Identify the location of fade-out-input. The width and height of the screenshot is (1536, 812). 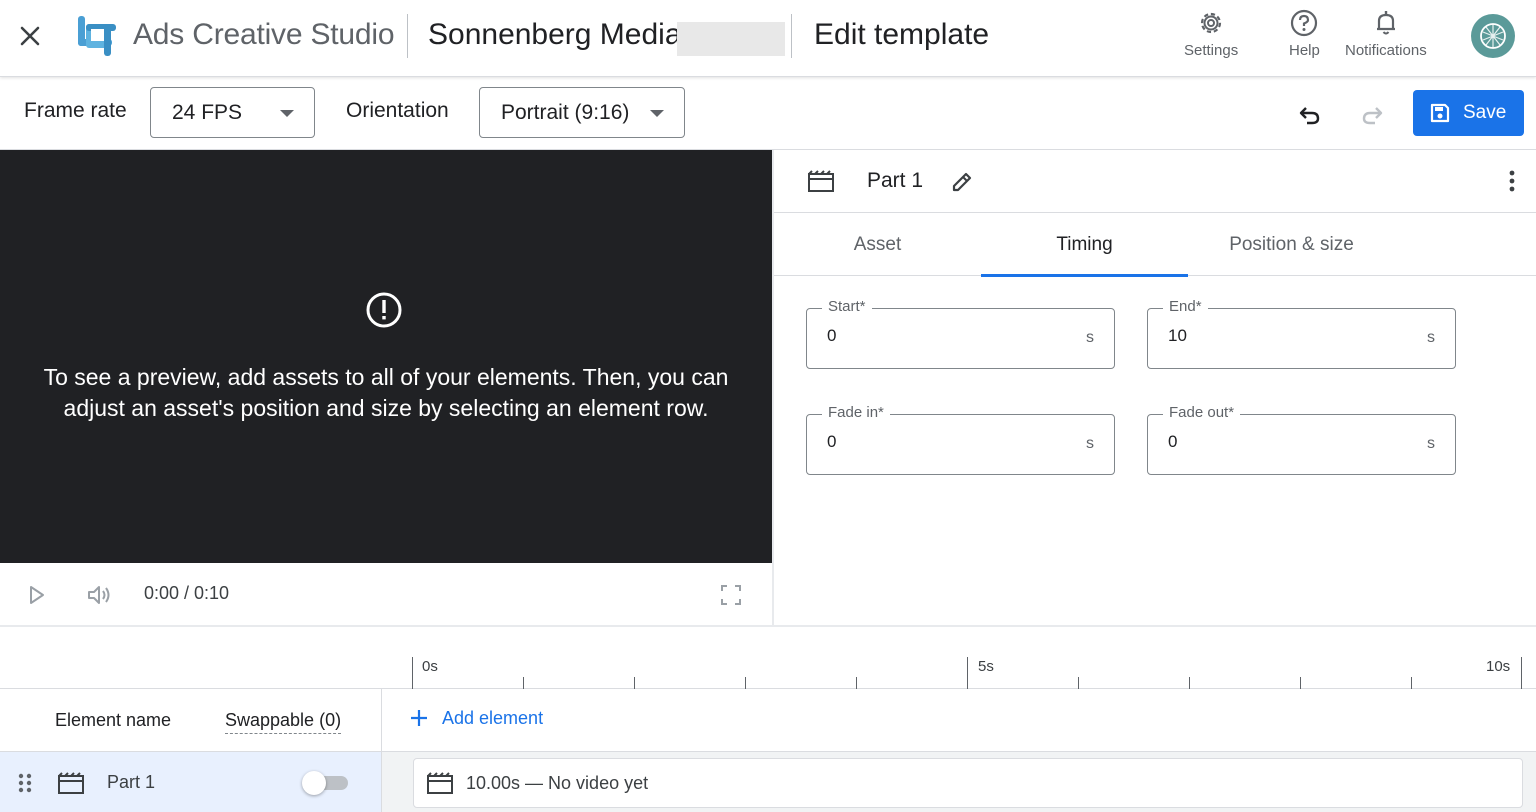
(1278, 442).